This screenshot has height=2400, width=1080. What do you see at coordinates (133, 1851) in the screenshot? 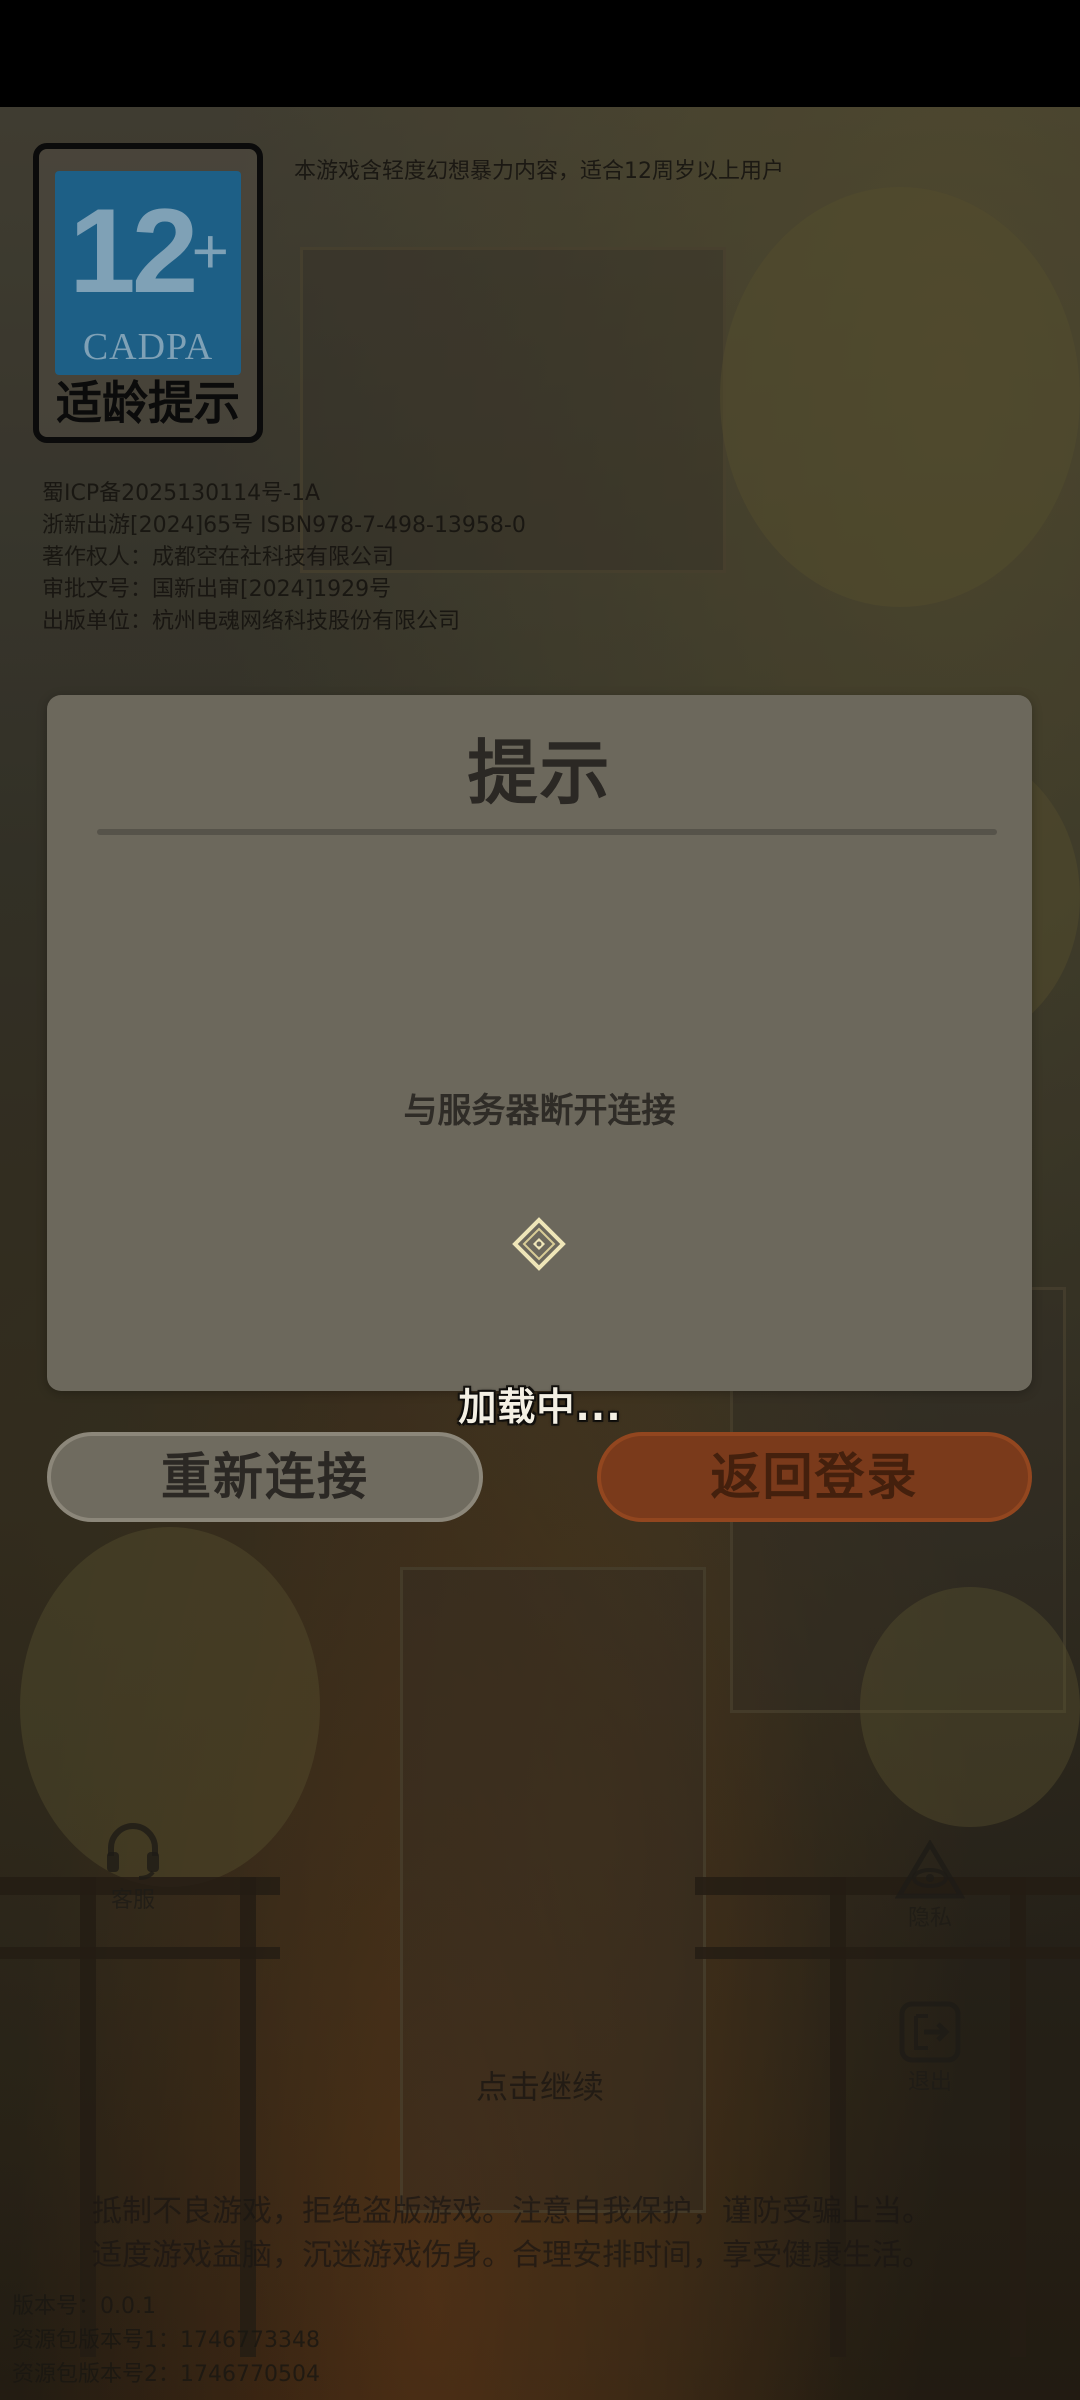
I see `headset-icon` at bounding box center [133, 1851].